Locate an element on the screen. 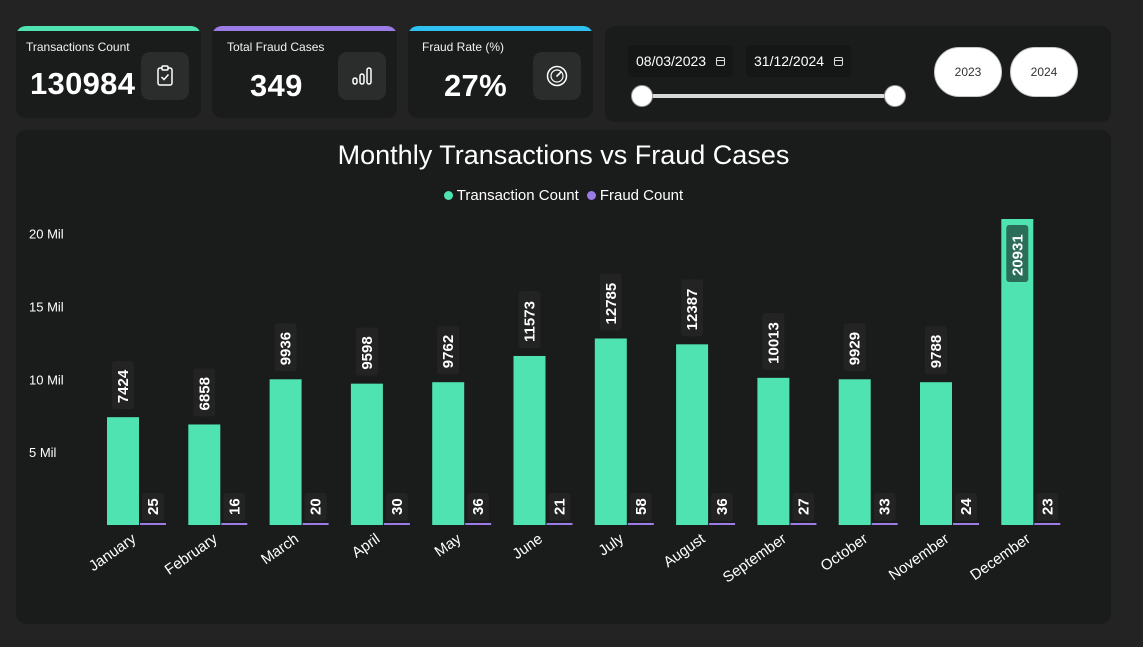 The image size is (1143, 647). speedometer-icon is located at coordinates (557, 76).